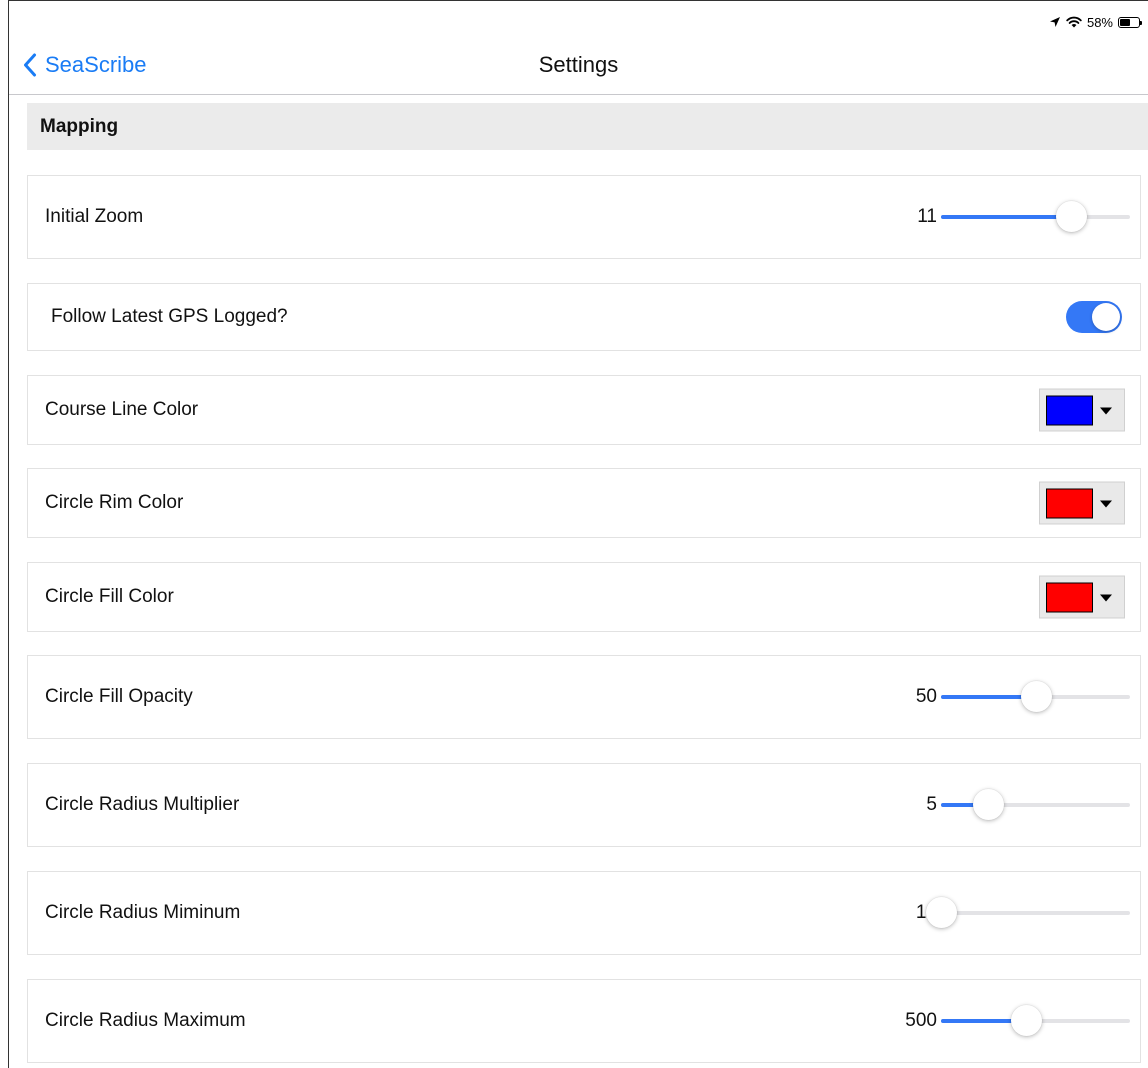 This screenshot has width=1148, height=1068. I want to click on section-header-mapping: Mapping, so click(587, 126).